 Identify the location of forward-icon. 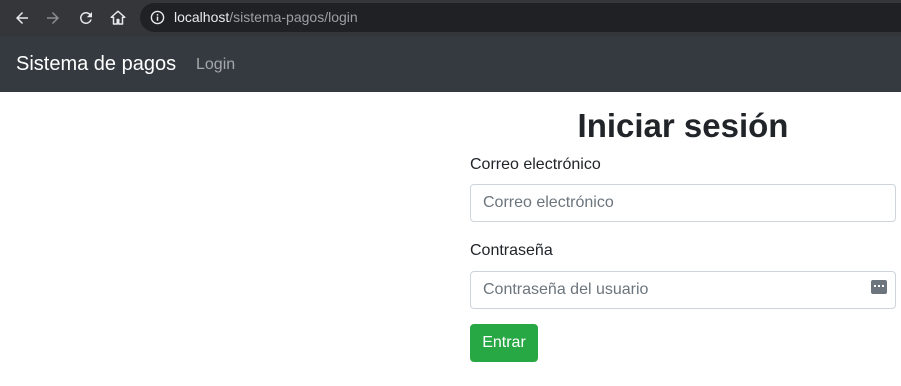
(53, 18).